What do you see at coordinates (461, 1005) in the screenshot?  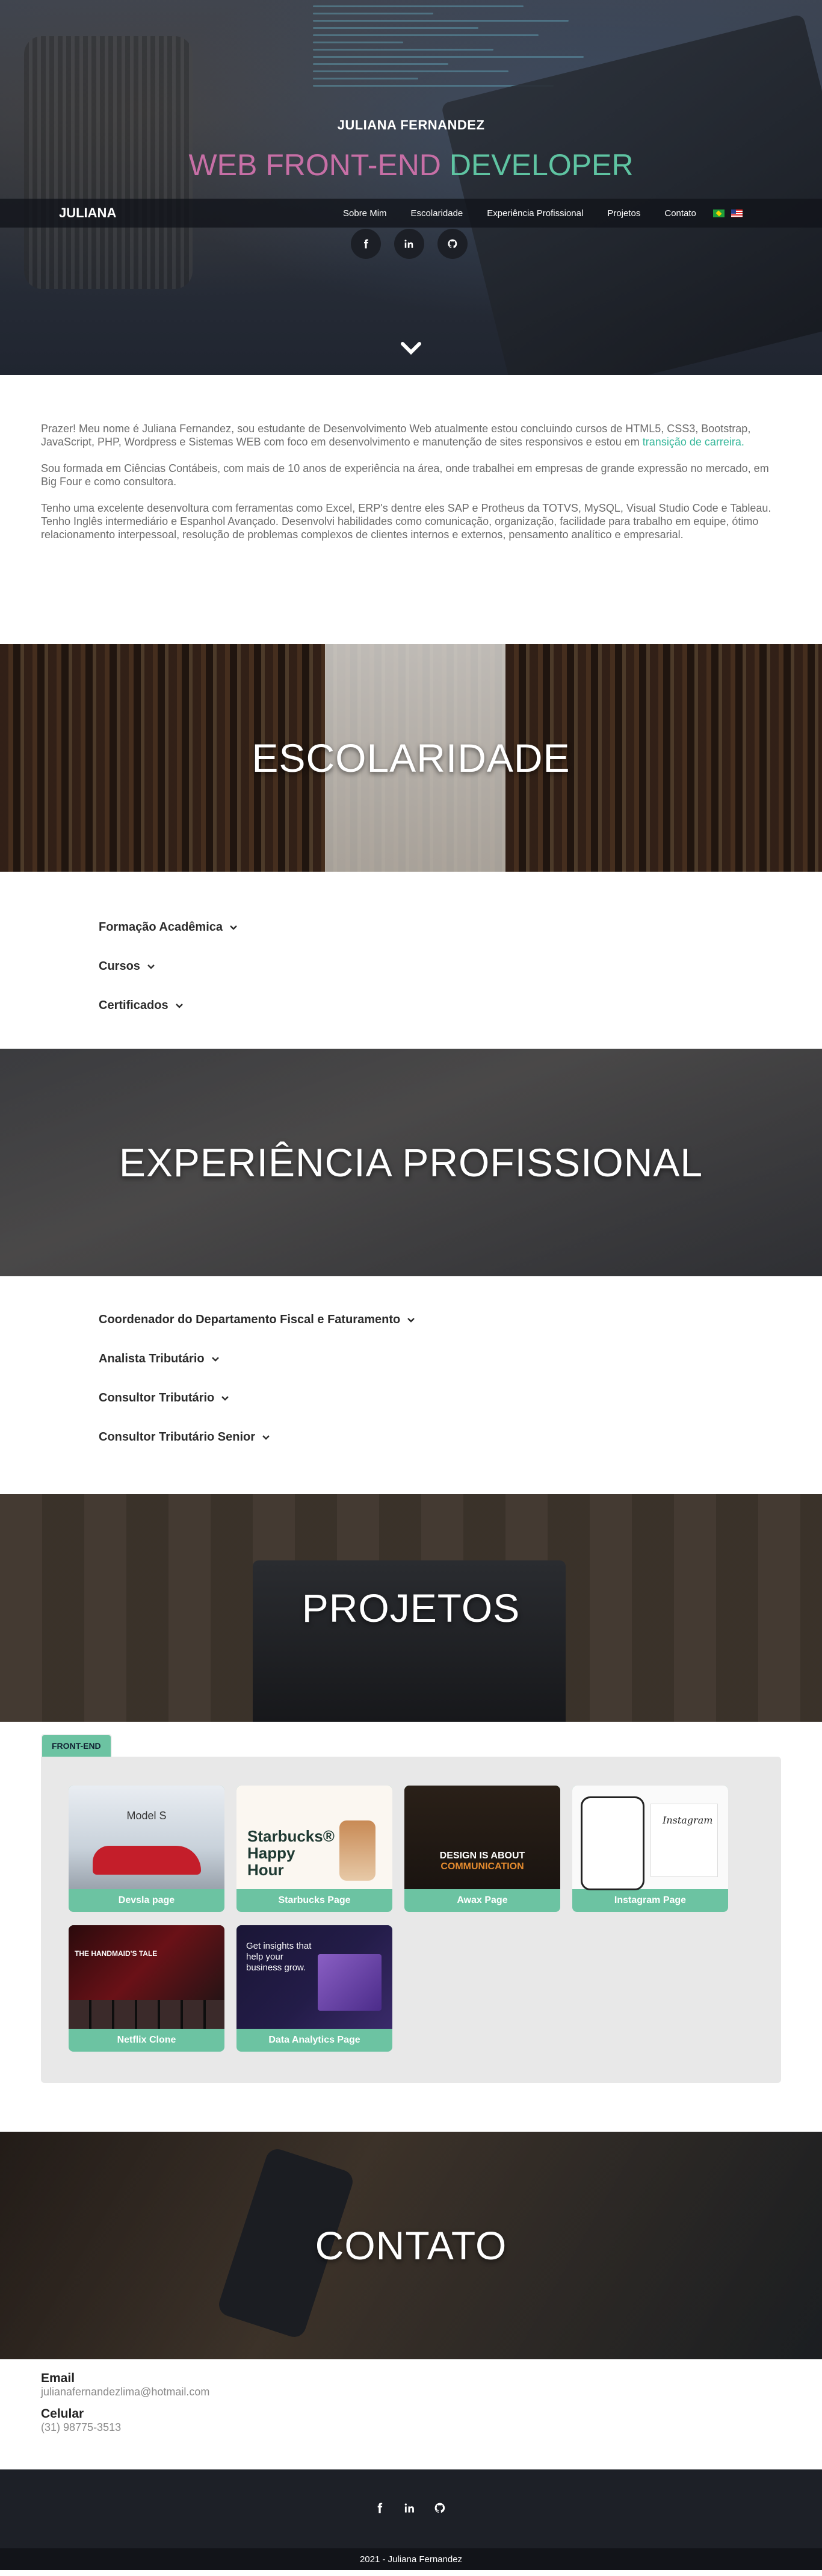 I see `accordion-certificados: Certificados` at bounding box center [461, 1005].